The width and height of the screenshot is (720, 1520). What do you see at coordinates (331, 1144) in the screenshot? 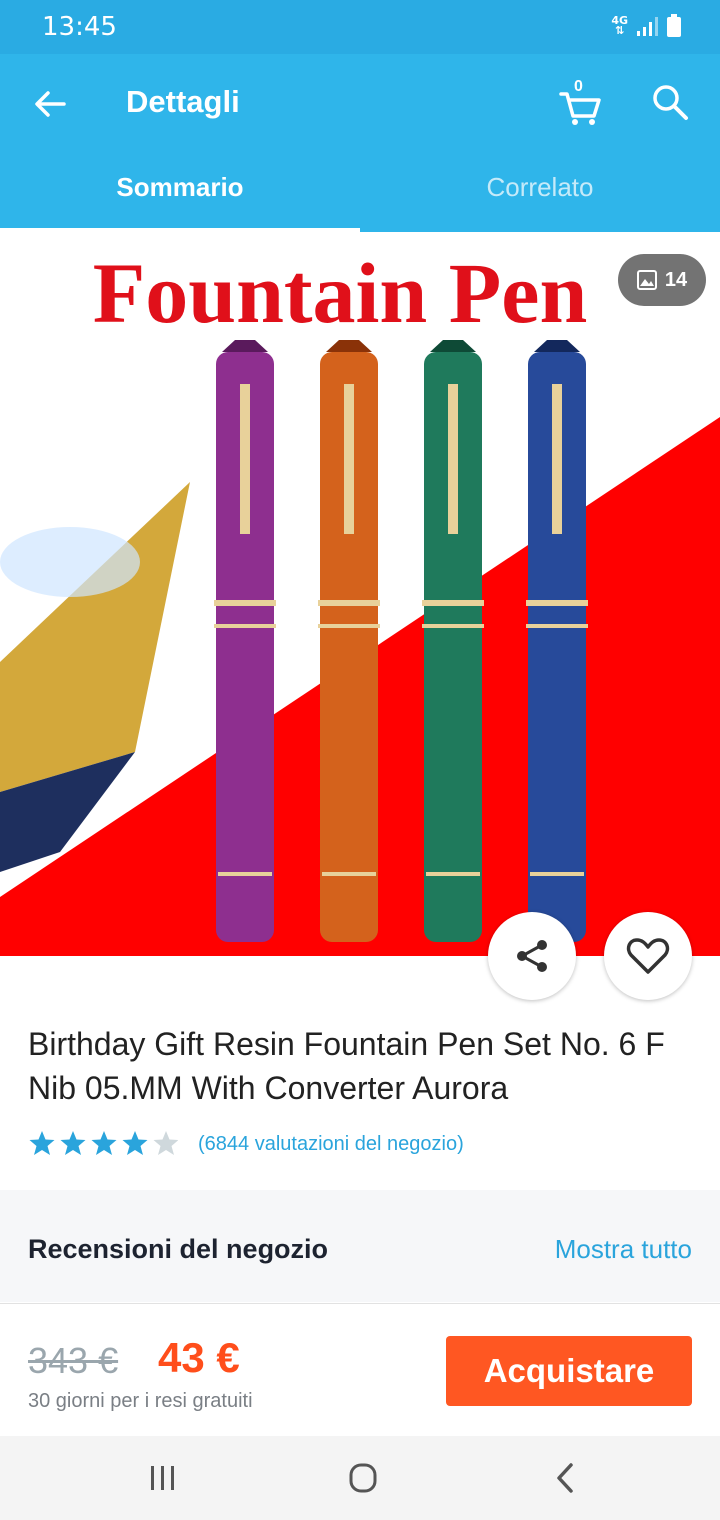
I see `rating-count: (6844 valutazioni del negozio)` at bounding box center [331, 1144].